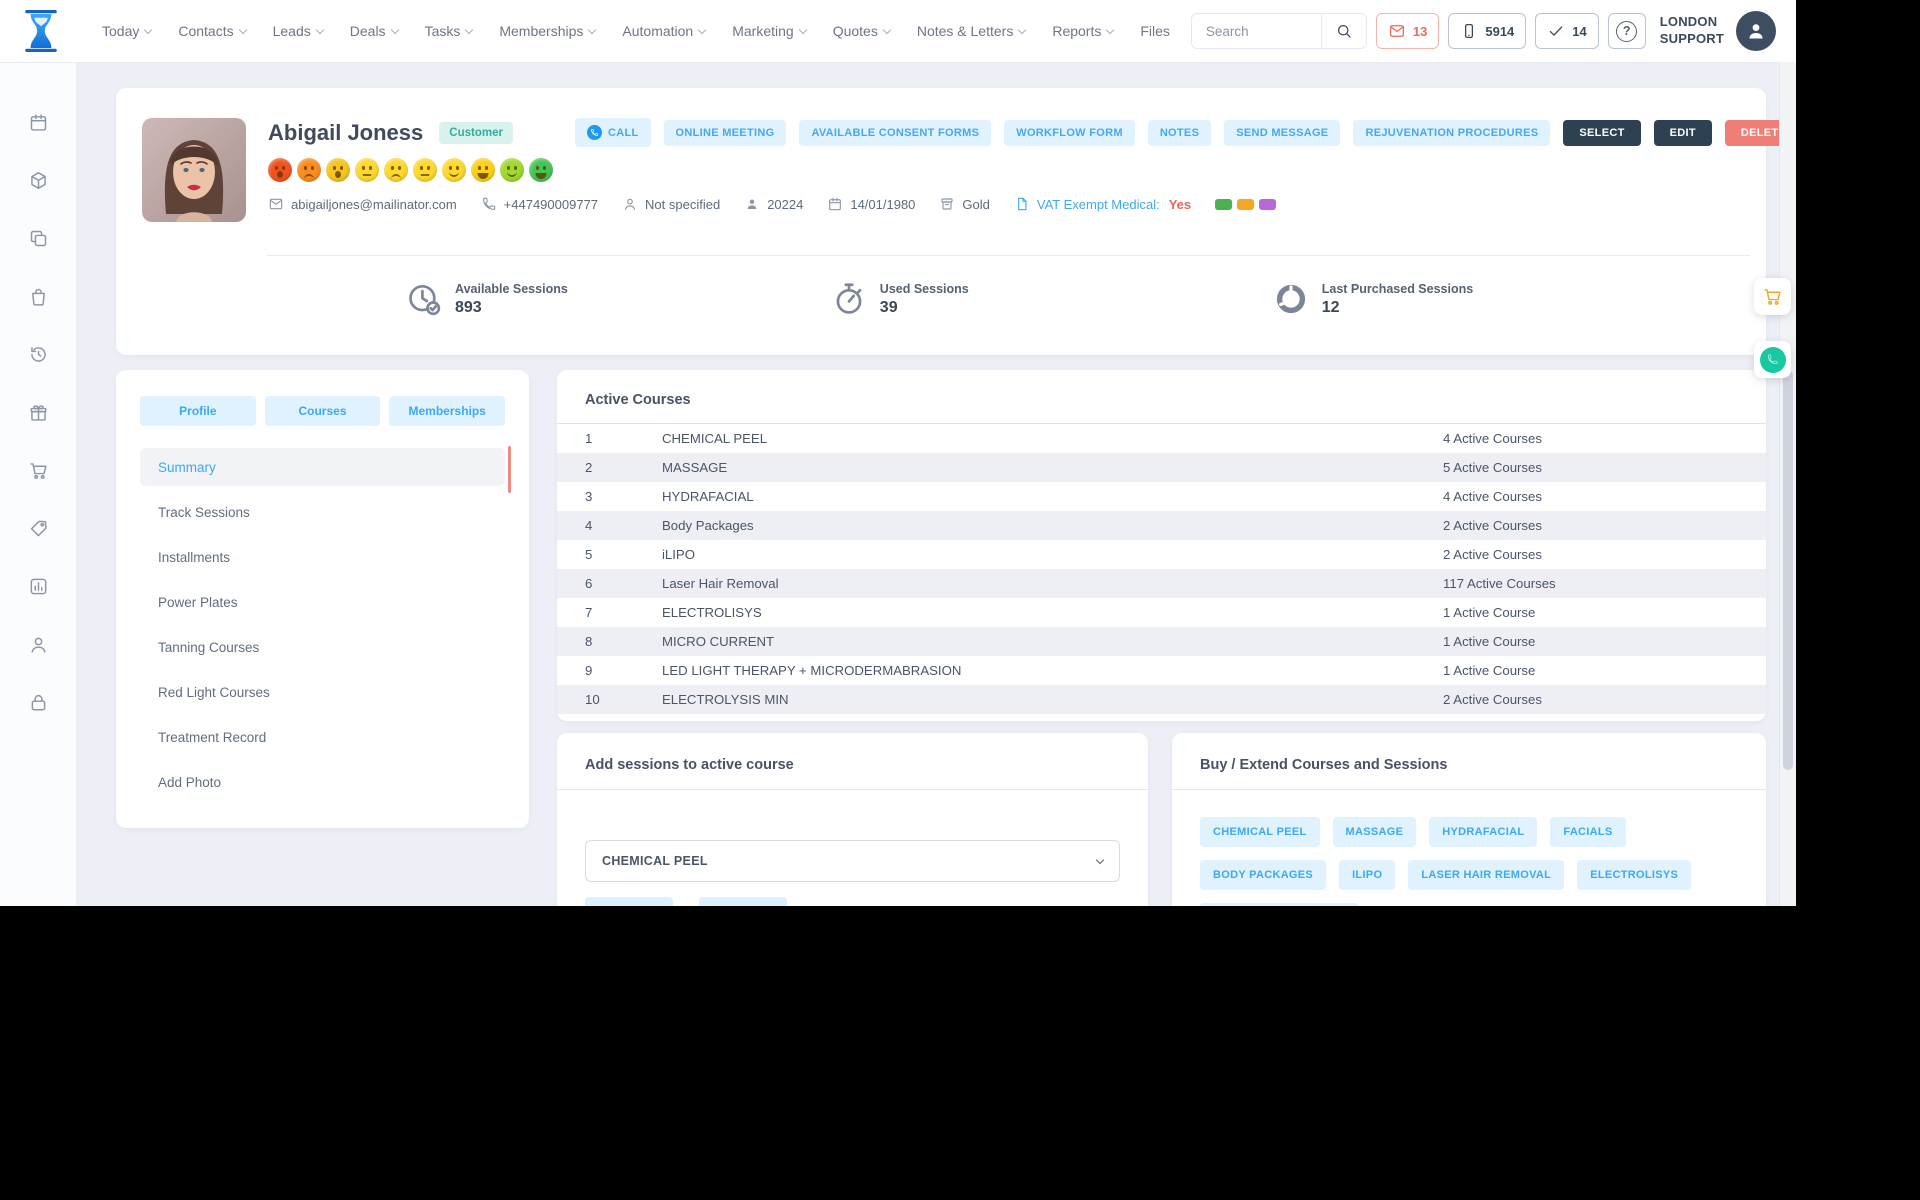  I want to click on tasks-badge: 14, so click(1567, 31).